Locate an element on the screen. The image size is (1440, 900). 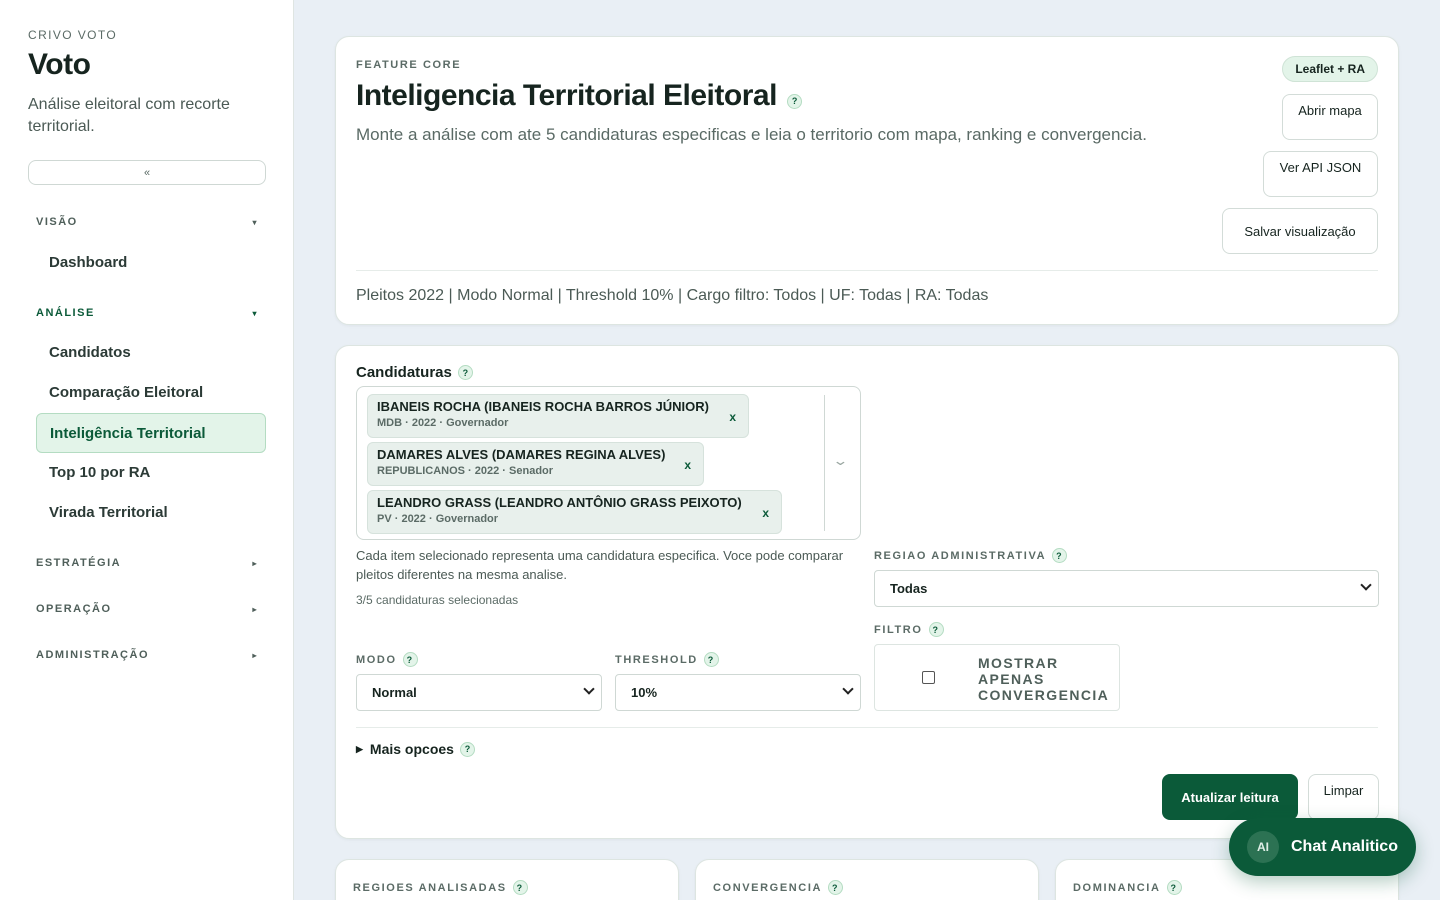
stat-label: REGIOES ANALISADAS ? is located at coordinates (440, 887).